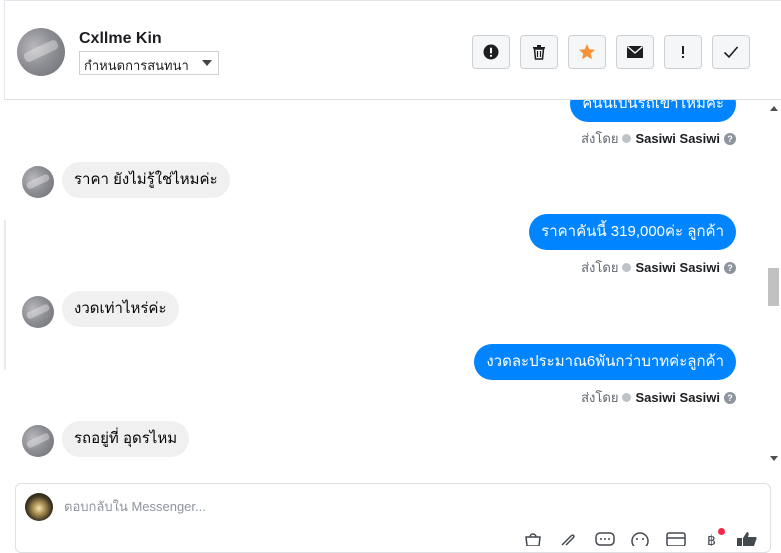  What do you see at coordinates (207, 63) in the screenshot?
I see `chevron-down-icon` at bounding box center [207, 63].